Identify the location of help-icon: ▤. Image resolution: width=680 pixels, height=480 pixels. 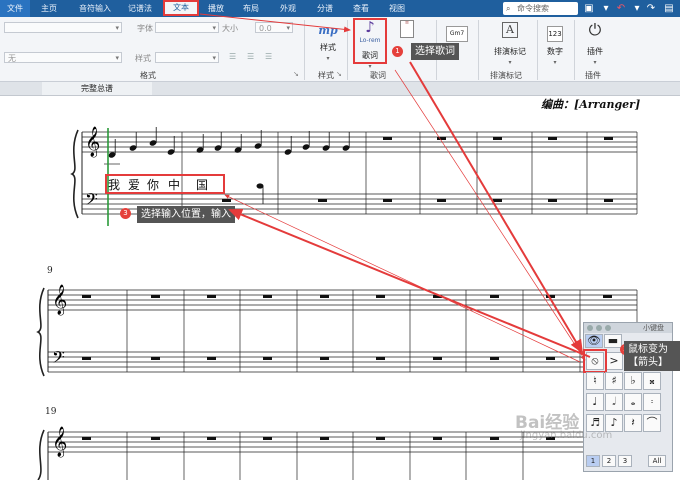
(669, 8).